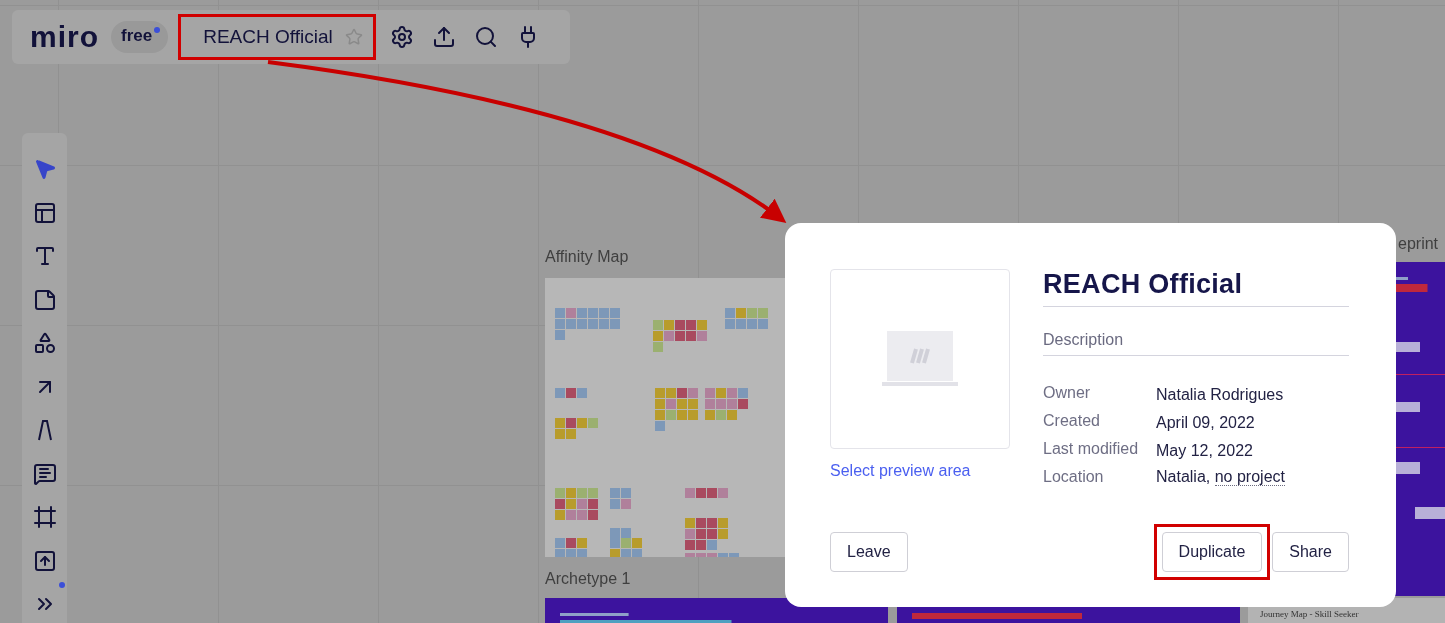  I want to click on comment-icon, so click(44, 473).